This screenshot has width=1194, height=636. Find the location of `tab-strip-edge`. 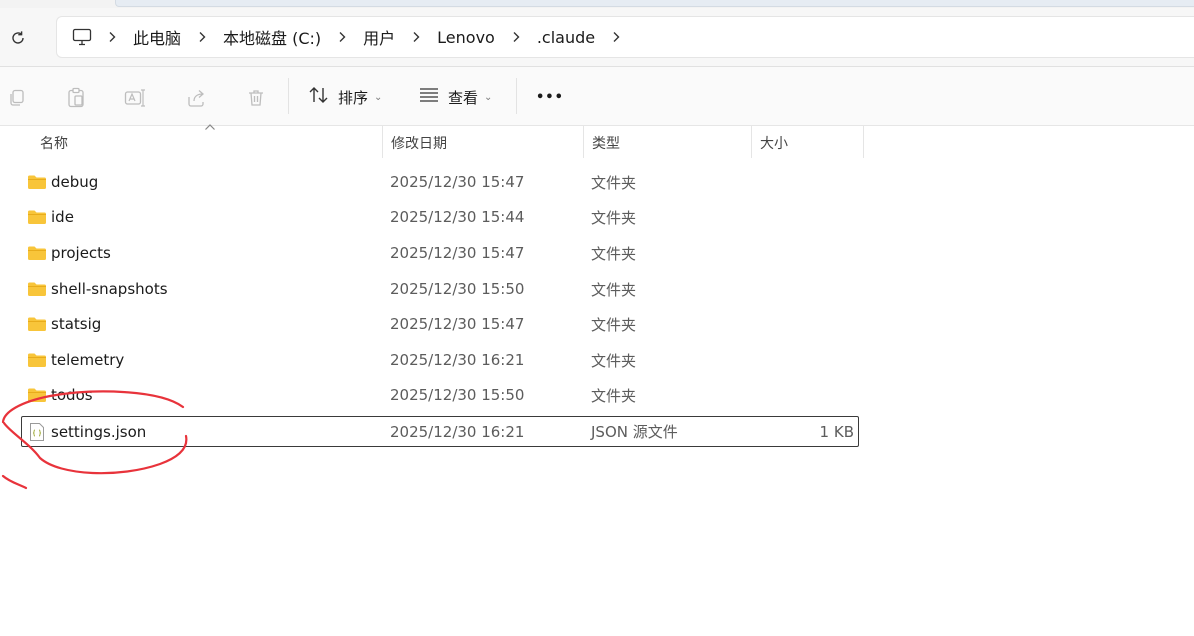

tab-strip-edge is located at coordinates (654, 3).